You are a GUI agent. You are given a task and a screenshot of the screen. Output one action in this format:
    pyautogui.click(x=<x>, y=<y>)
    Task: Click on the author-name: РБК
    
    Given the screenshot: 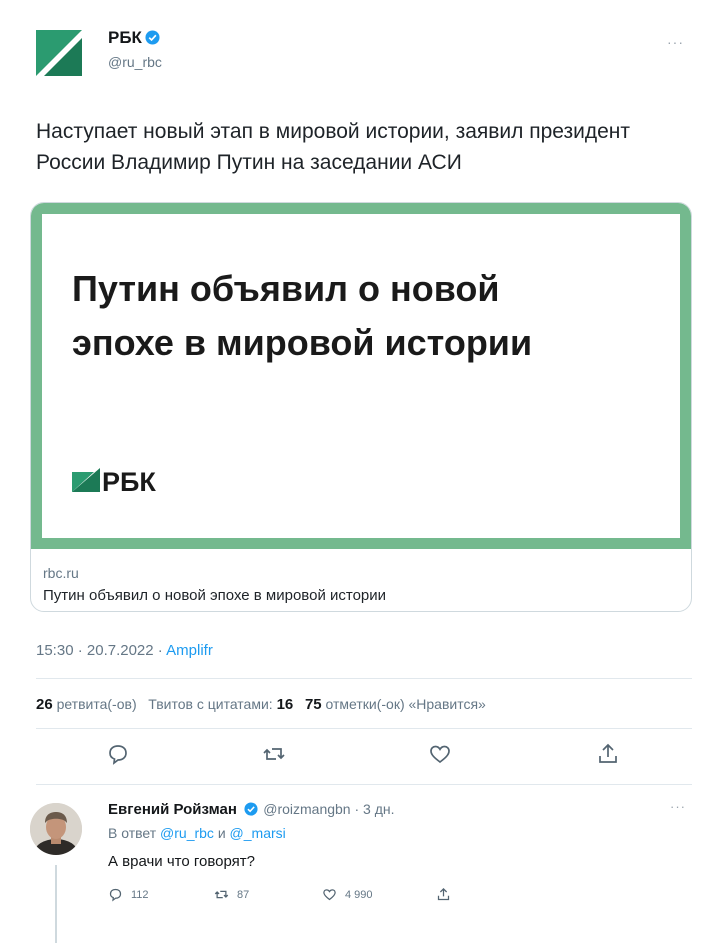 What is the action you would take?
    pyautogui.click(x=125, y=37)
    